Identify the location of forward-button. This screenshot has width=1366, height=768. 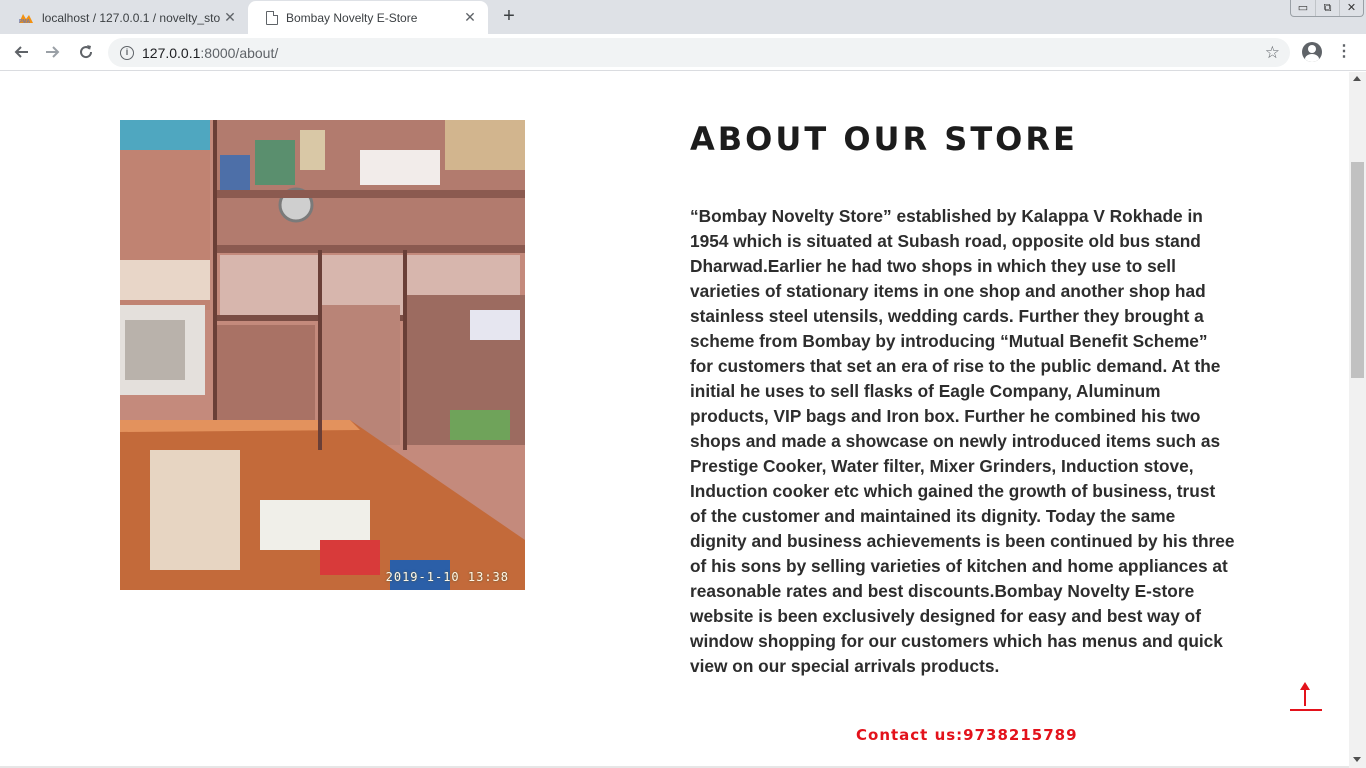
(53, 52).